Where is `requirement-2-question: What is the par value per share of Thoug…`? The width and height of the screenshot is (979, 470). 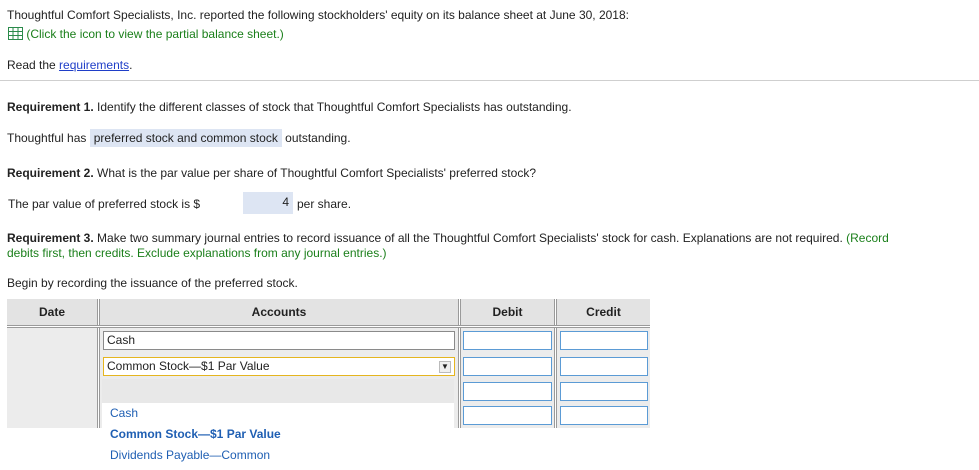 requirement-2-question: What is the par value per share of Thoug… is located at coordinates (314, 173).